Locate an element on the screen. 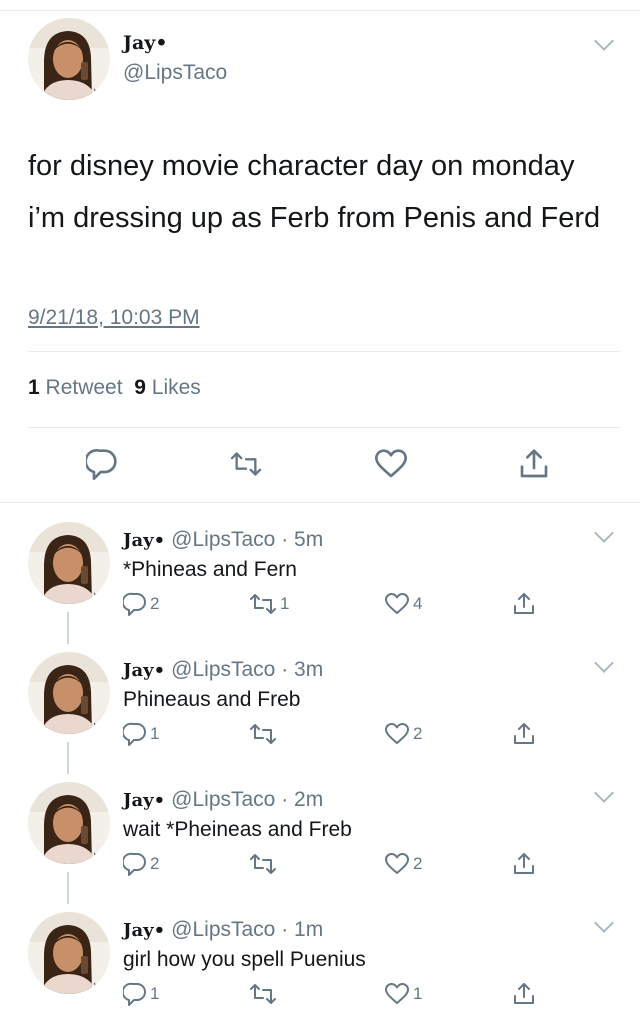 The height and width of the screenshot is (1030, 640). reply-button is located at coordinates (101, 466).